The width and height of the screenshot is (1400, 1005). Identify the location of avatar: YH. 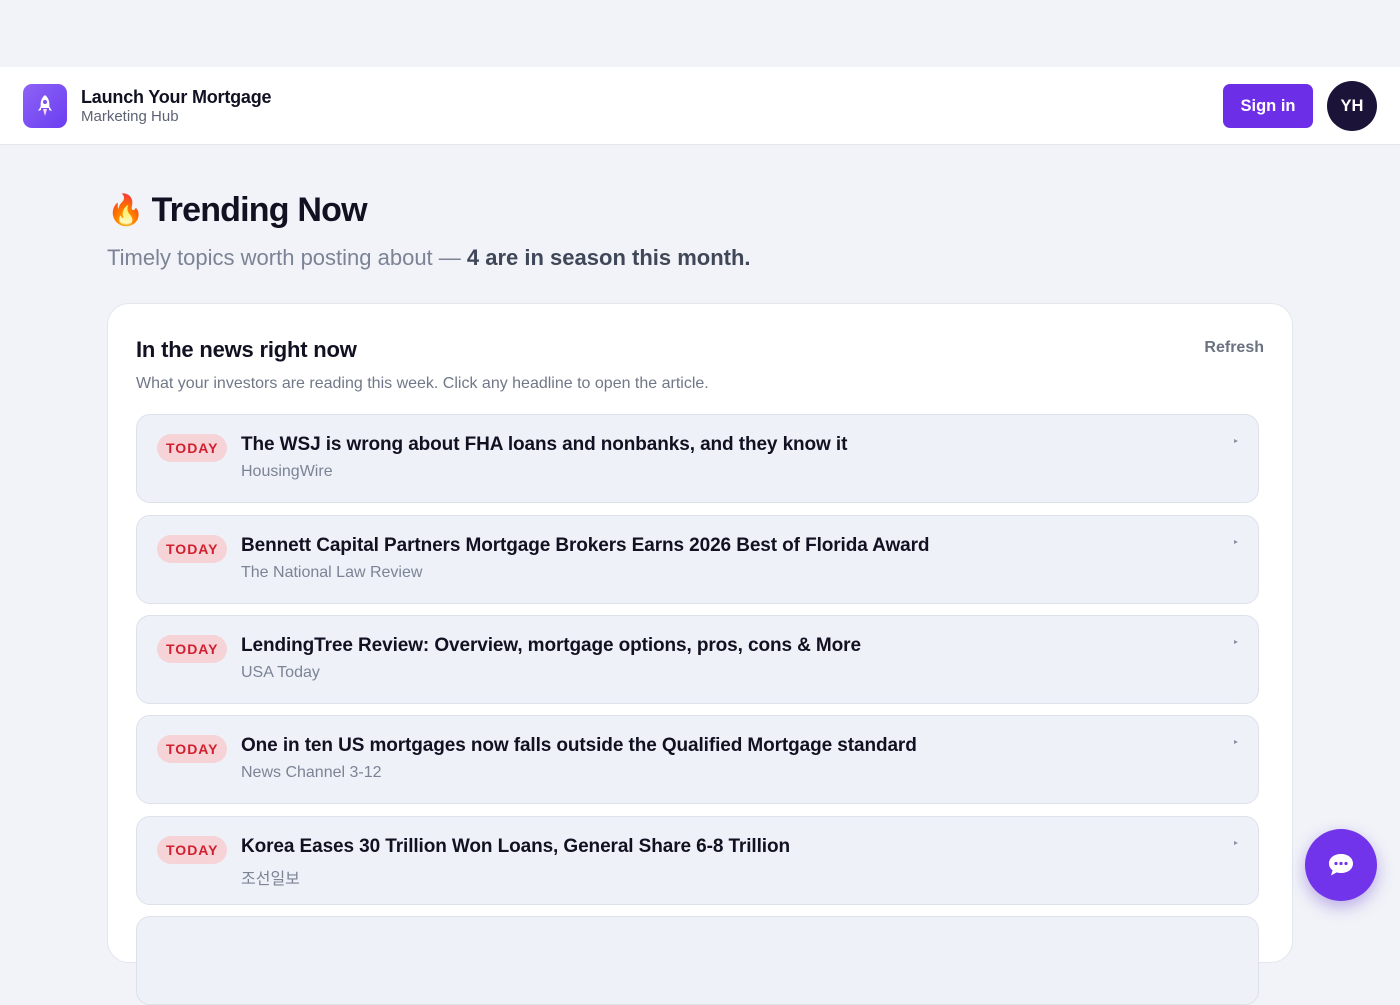
(1352, 106).